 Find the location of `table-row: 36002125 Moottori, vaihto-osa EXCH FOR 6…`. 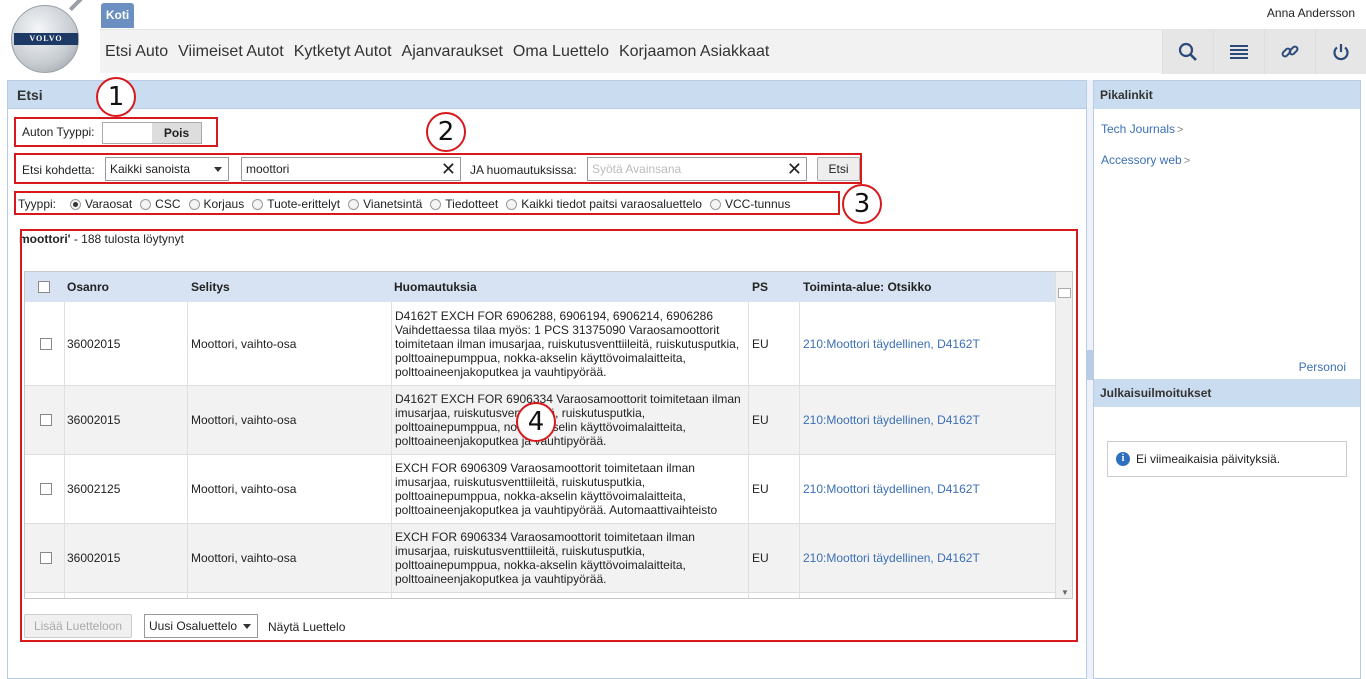

table-row: 36002125 Moottori, vaihto-osa EXCH FOR 6… is located at coordinates (540, 489).